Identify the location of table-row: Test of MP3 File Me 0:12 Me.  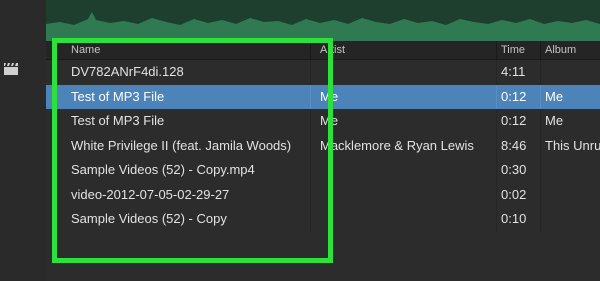
(323, 121).